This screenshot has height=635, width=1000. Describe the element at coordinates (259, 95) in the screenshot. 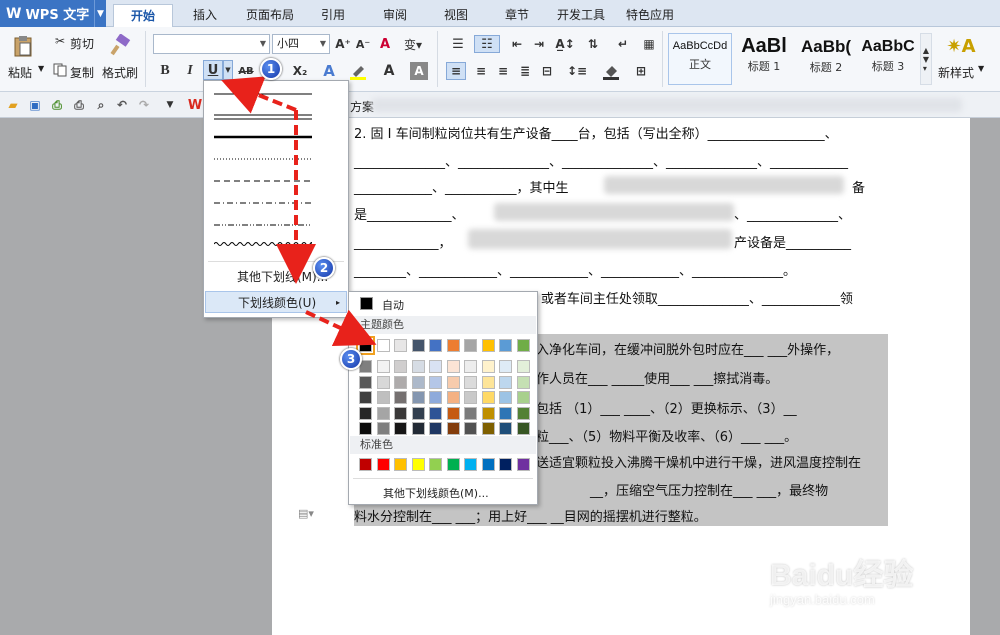

I see `step1-arrow` at that location.